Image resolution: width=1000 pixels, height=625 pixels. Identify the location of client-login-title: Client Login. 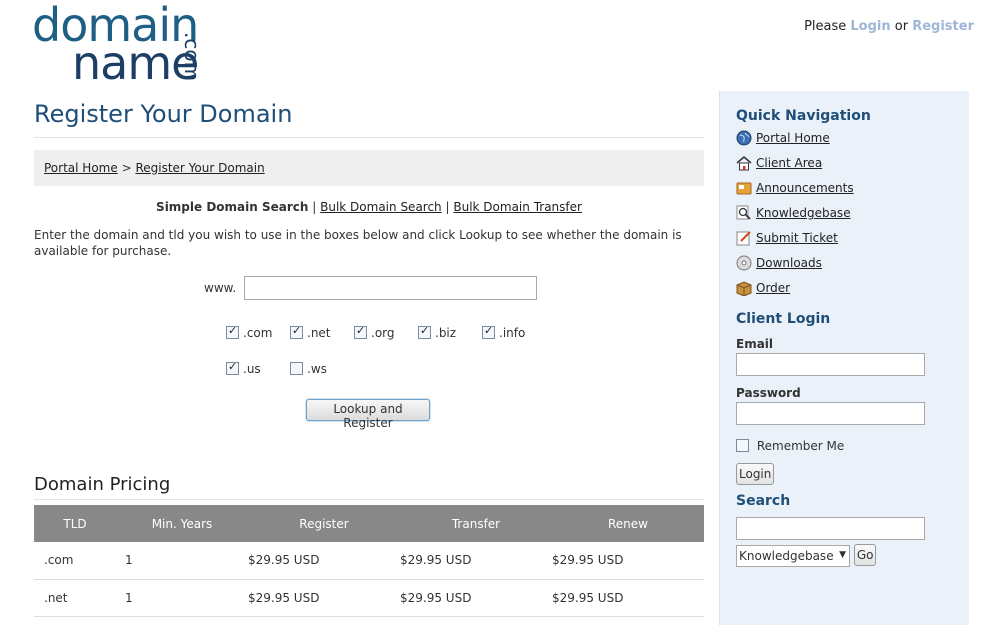
(783, 319).